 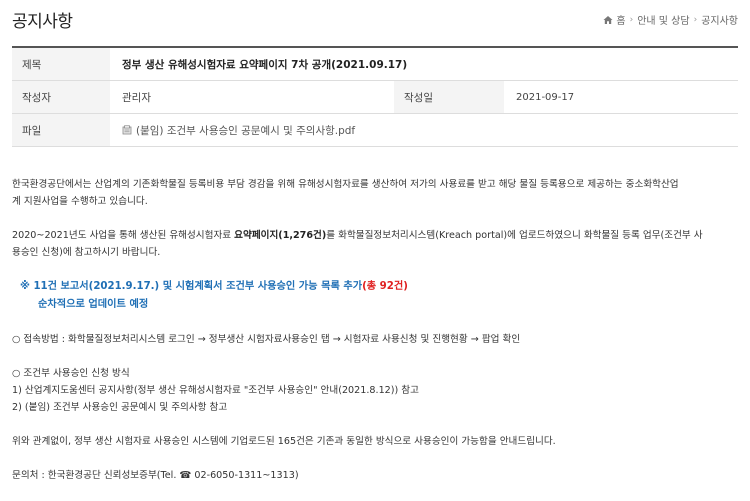 What do you see at coordinates (663, 19) in the screenshot?
I see `breadcrumb-guide: 안내 및 상담` at bounding box center [663, 19].